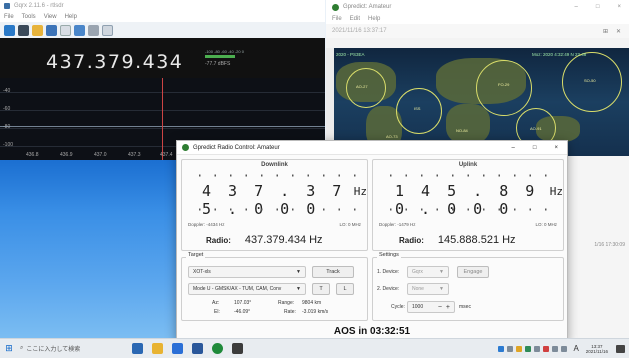  Describe the element at coordinates (350, 54) in the screenshot. I see `map-label: 2020 - PS3EA` at that location.